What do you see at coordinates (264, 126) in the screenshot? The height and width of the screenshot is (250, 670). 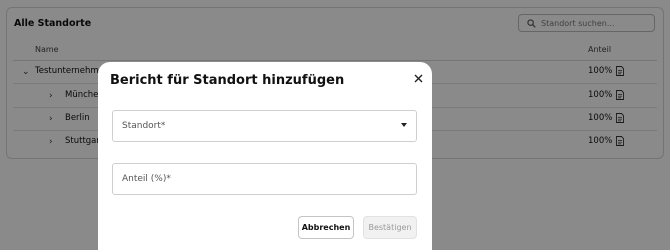 I see `location-select: Standort*` at bounding box center [264, 126].